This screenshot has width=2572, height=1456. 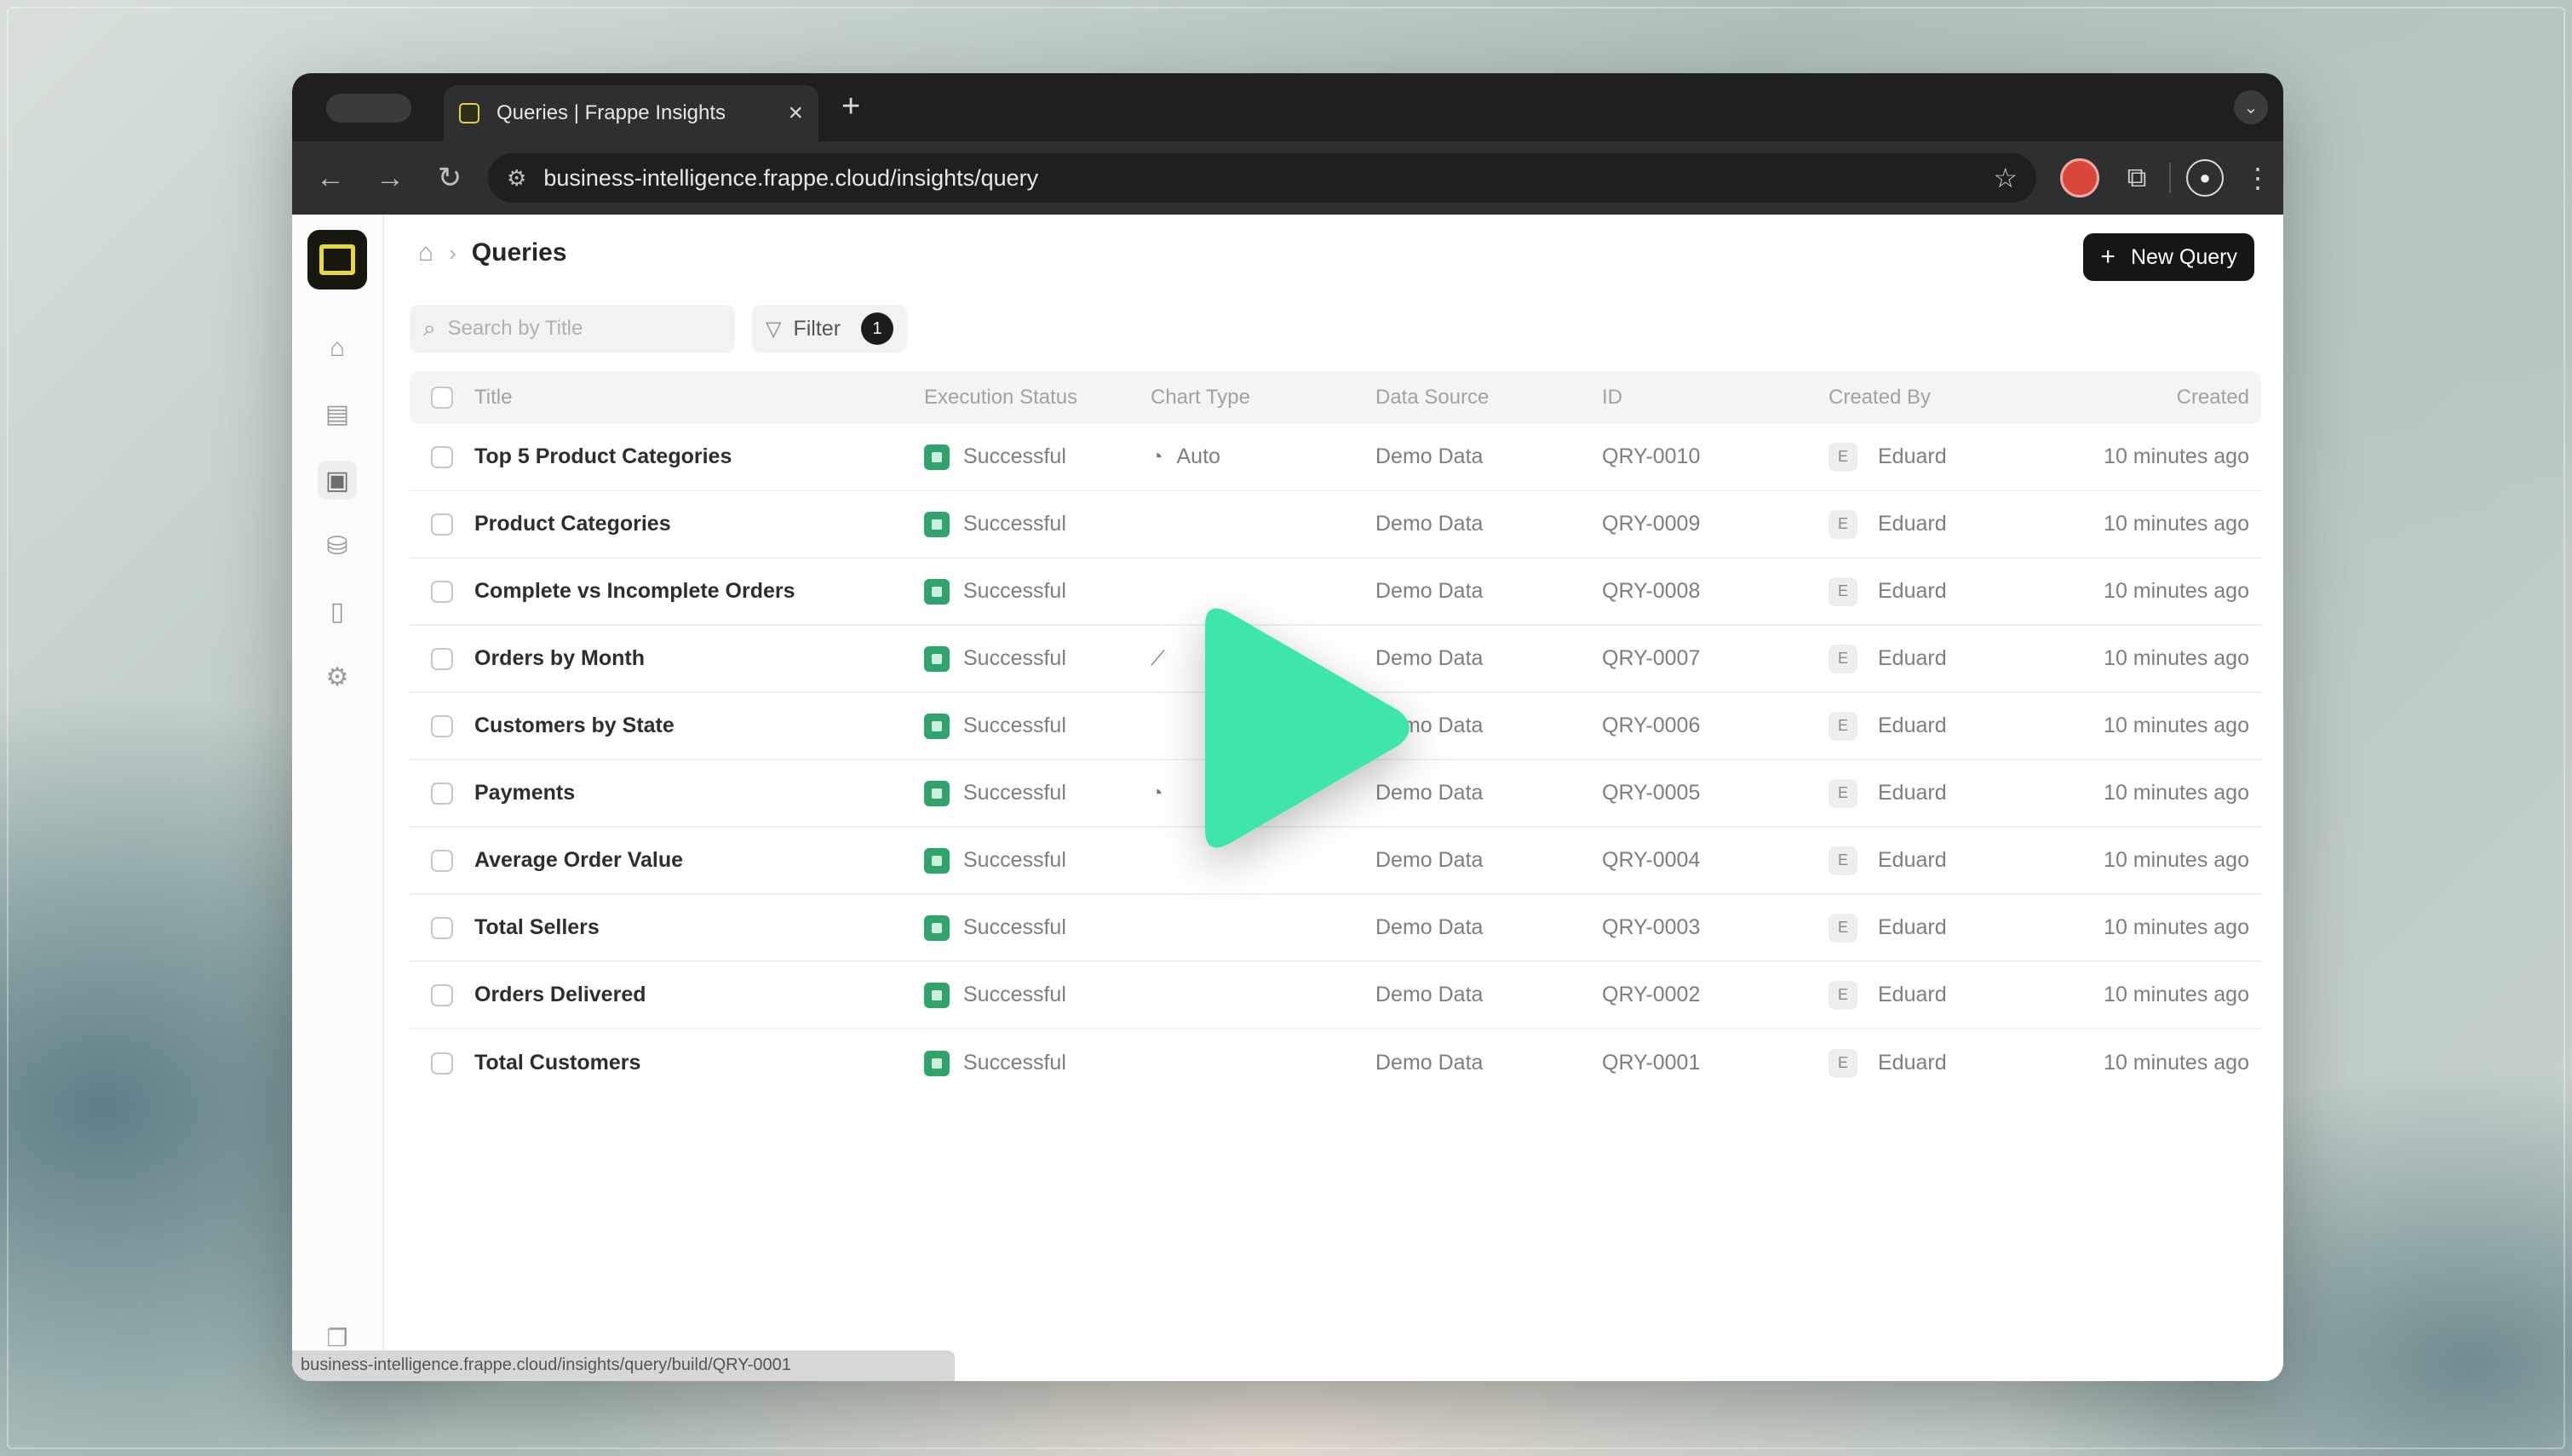 I want to click on profile-avatar-icon: ●, so click(x=2205, y=178).